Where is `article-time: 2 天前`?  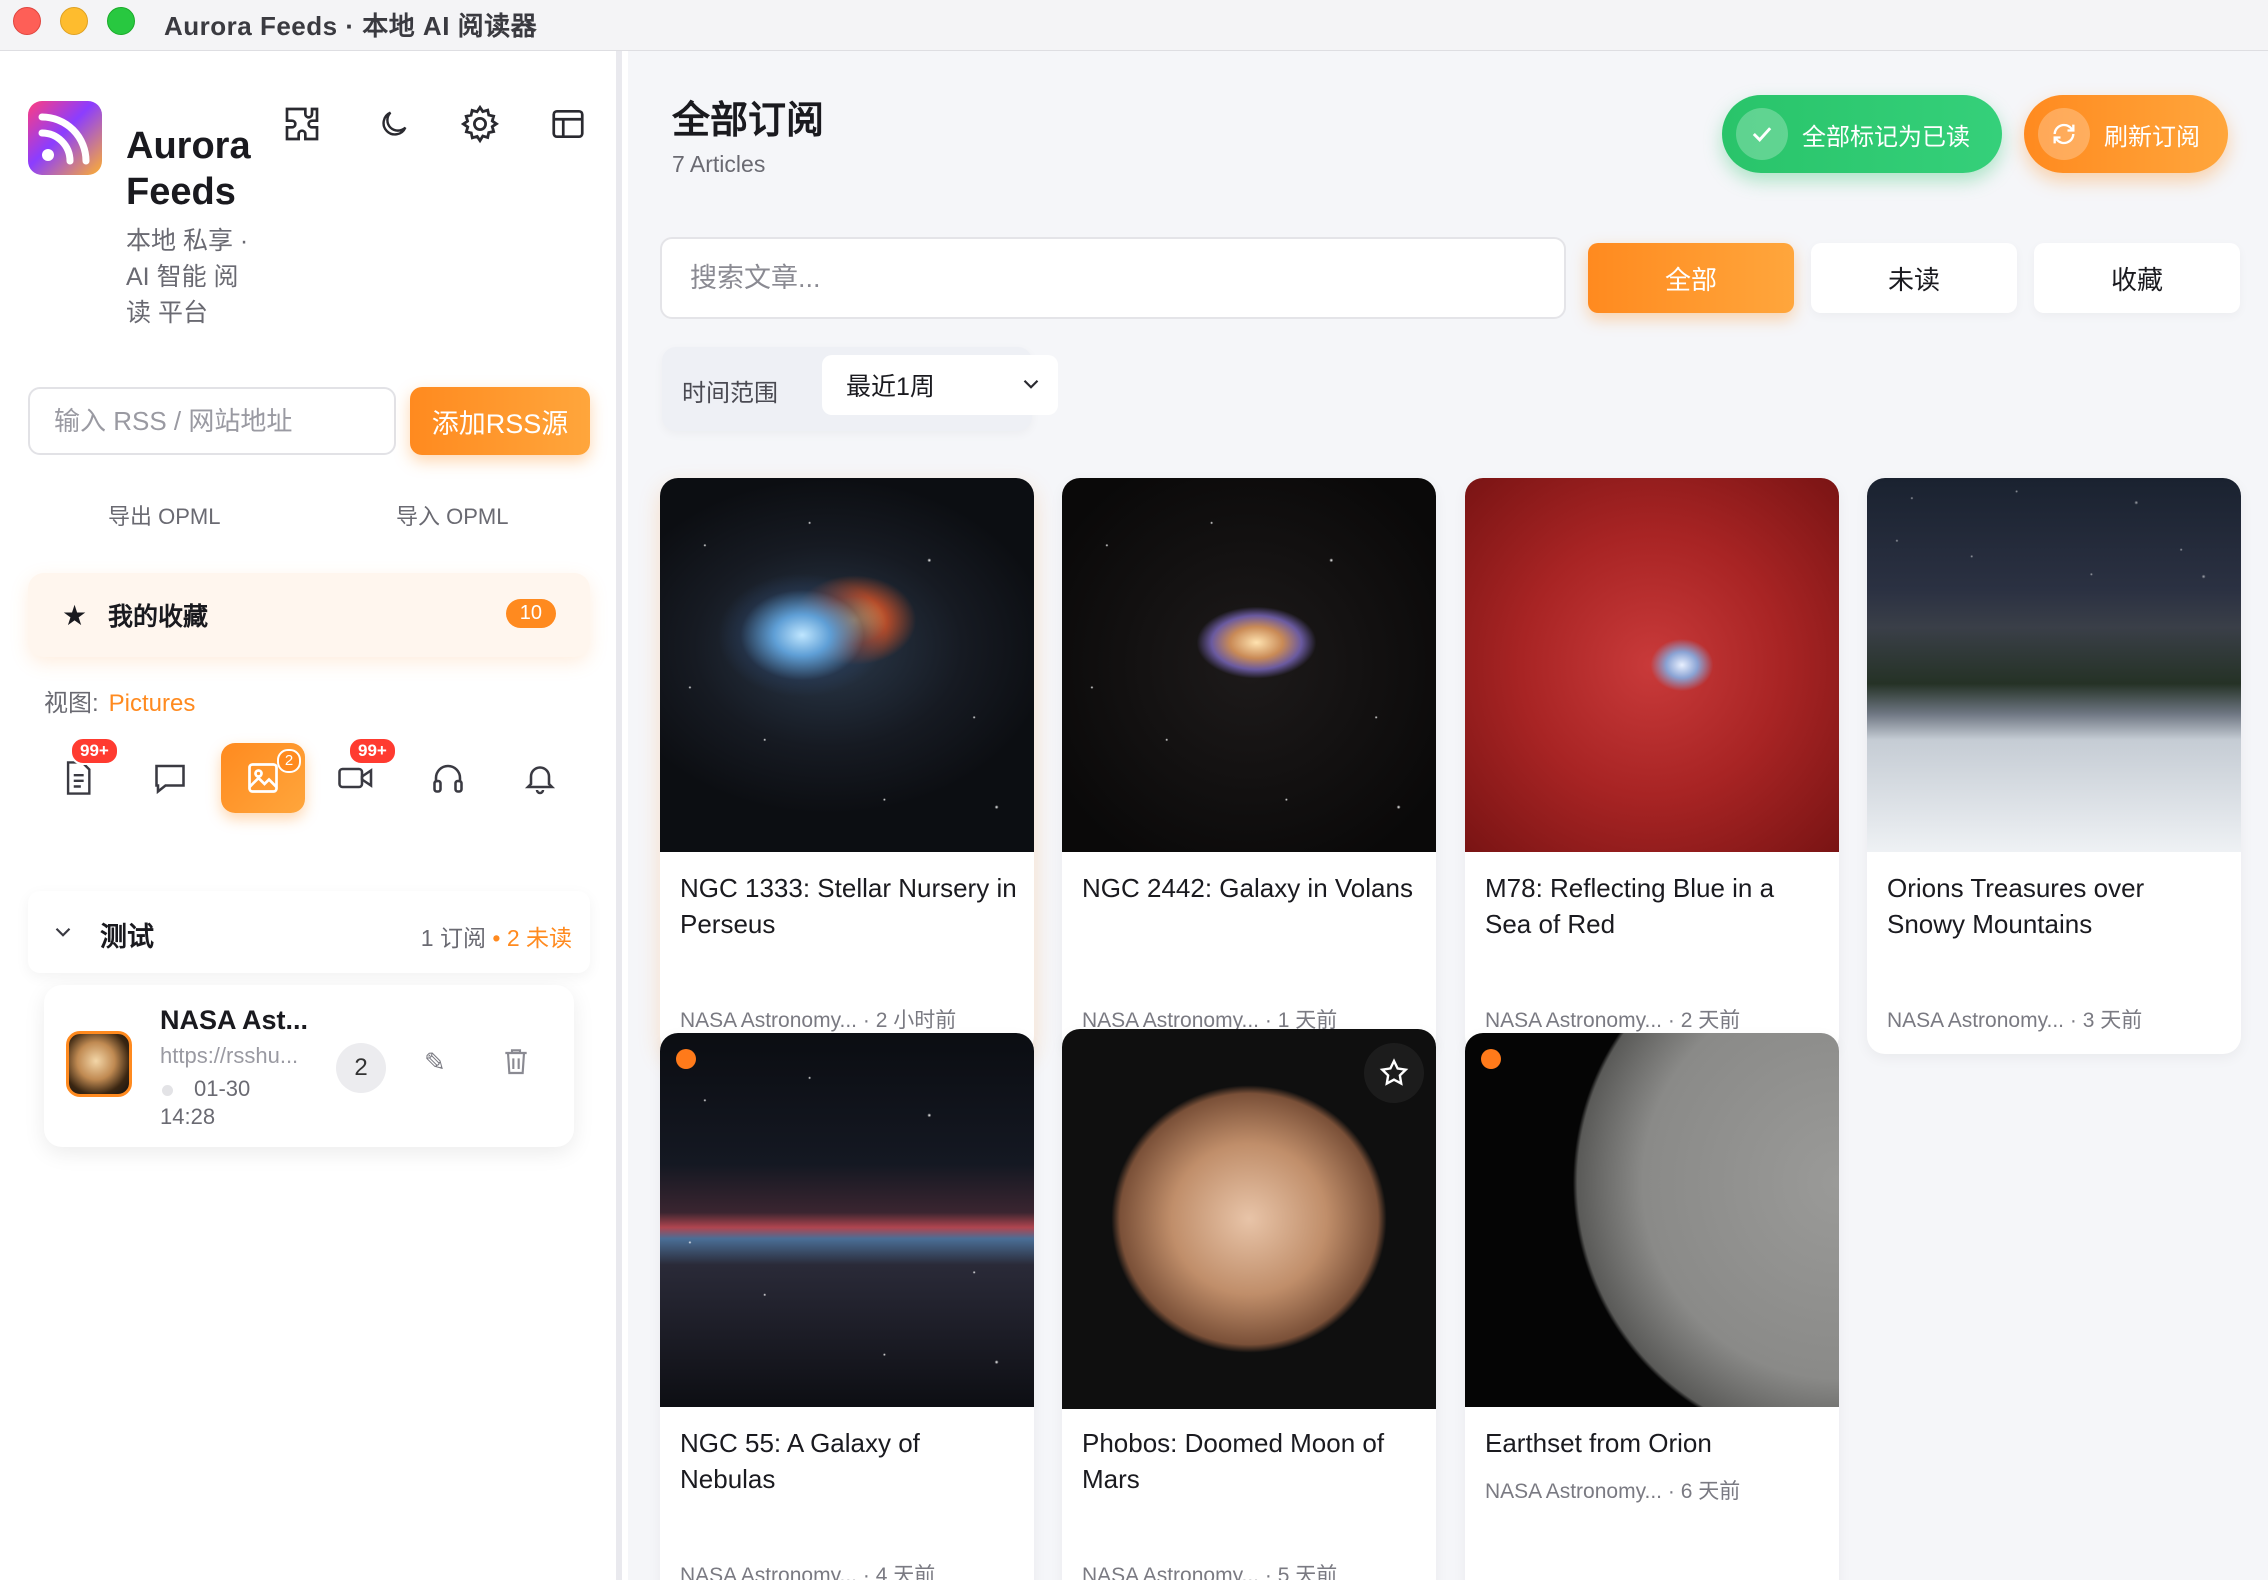 article-time: 2 天前 is located at coordinates (1710, 1020).